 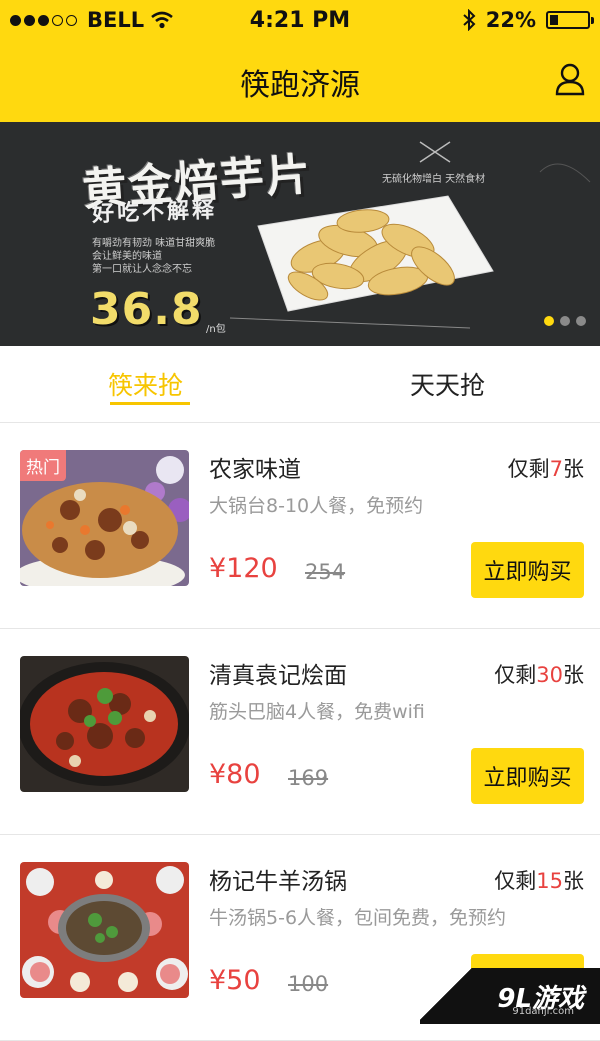 What do you see at coordinates (570, 20) in the screenshot?
I see `battery-icon` at bounding box center [570, 20].